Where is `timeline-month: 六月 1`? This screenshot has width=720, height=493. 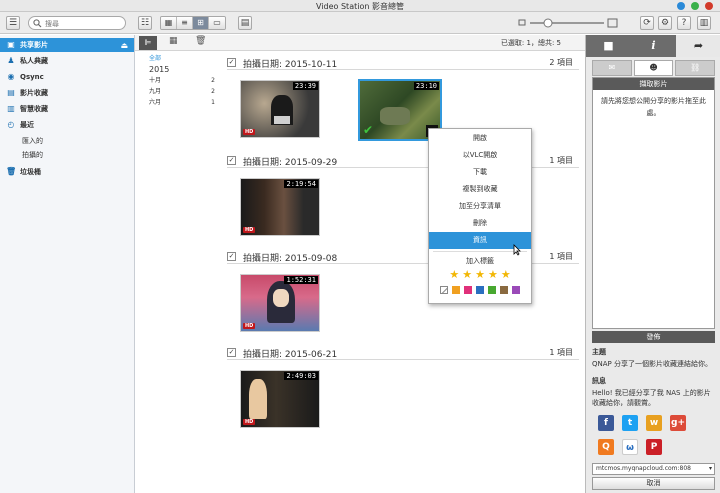
timeline-month: 六月 1 is located at coordinates (175, 102).